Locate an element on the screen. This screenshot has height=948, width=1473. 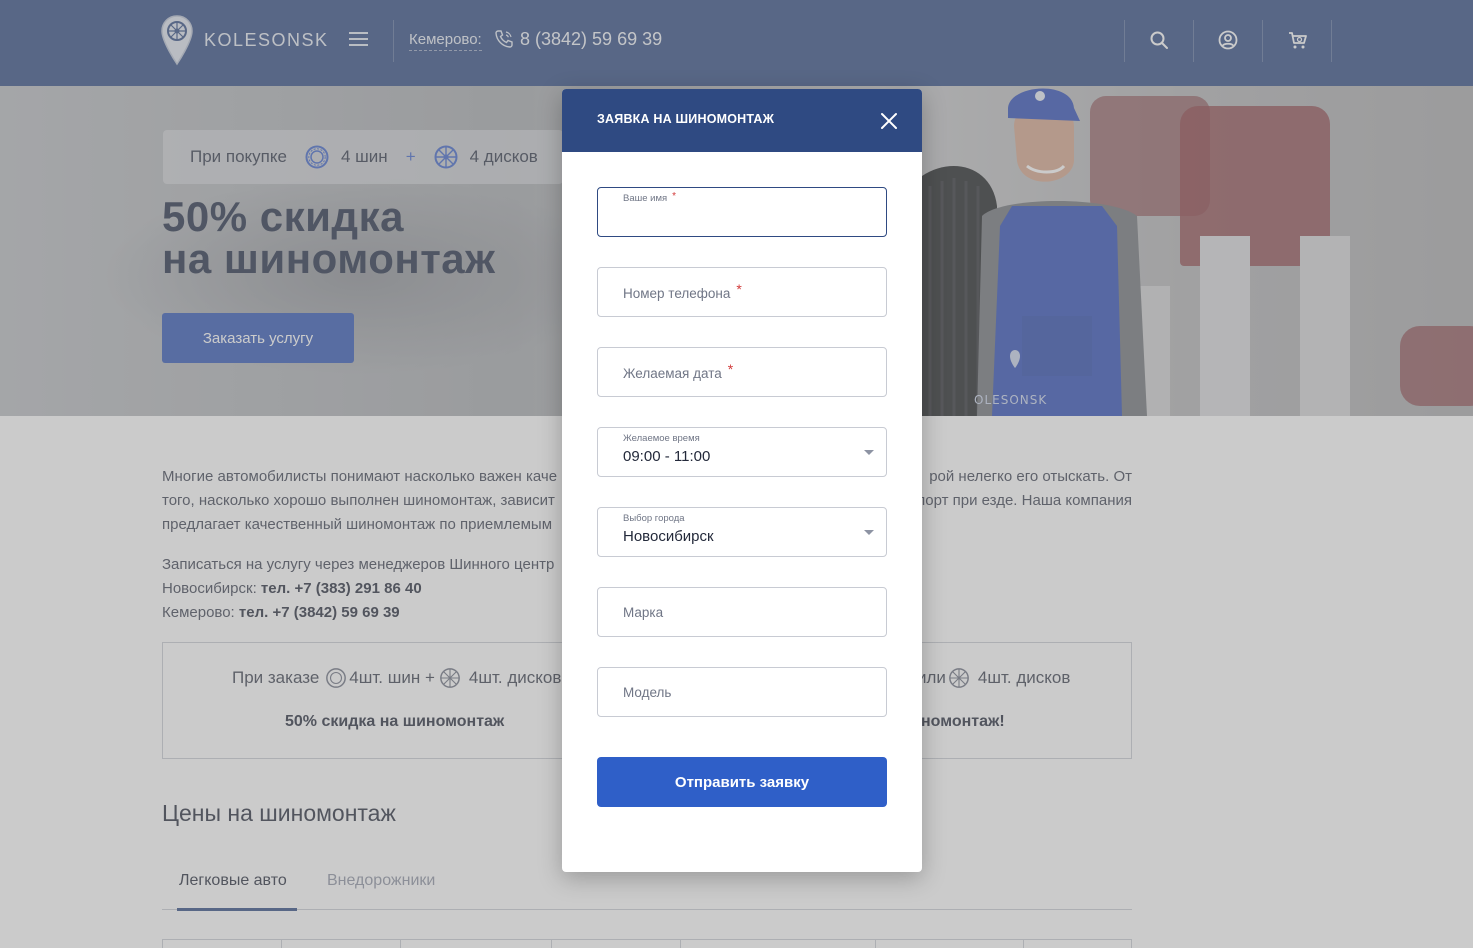
phone-field: Номер телефона * is located at coordinates (742, 292).